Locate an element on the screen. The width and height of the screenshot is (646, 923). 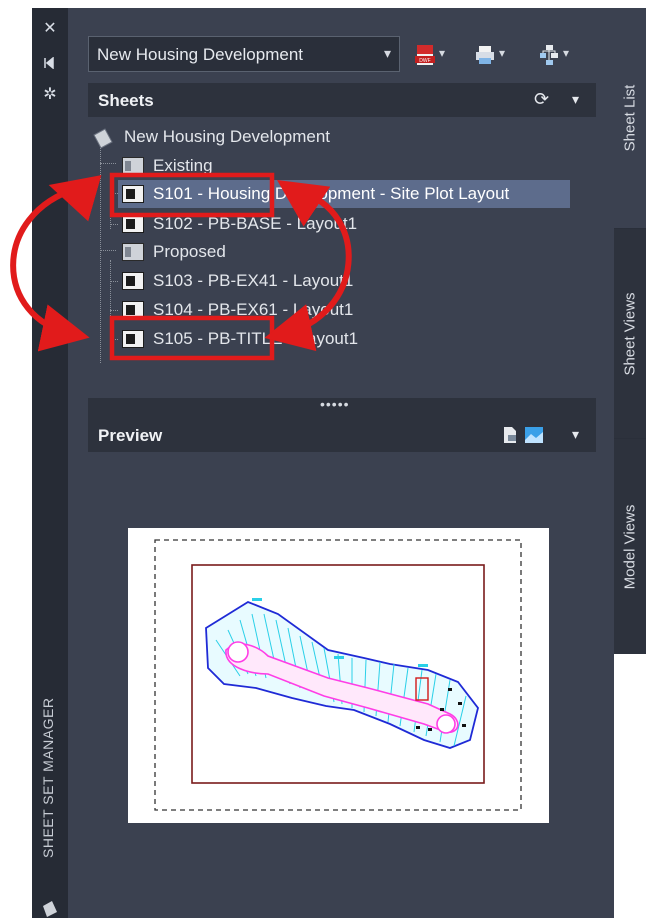
tab-label: Sheet Views is located at coordinates (630, 334).